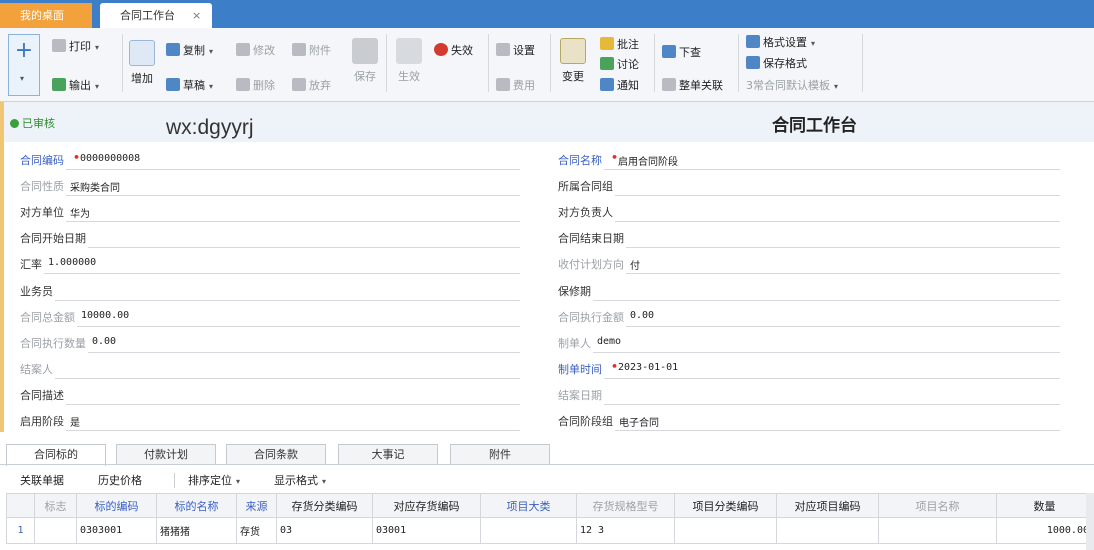  I want to click on form-field-value: 1.000000, so click(72, 262).